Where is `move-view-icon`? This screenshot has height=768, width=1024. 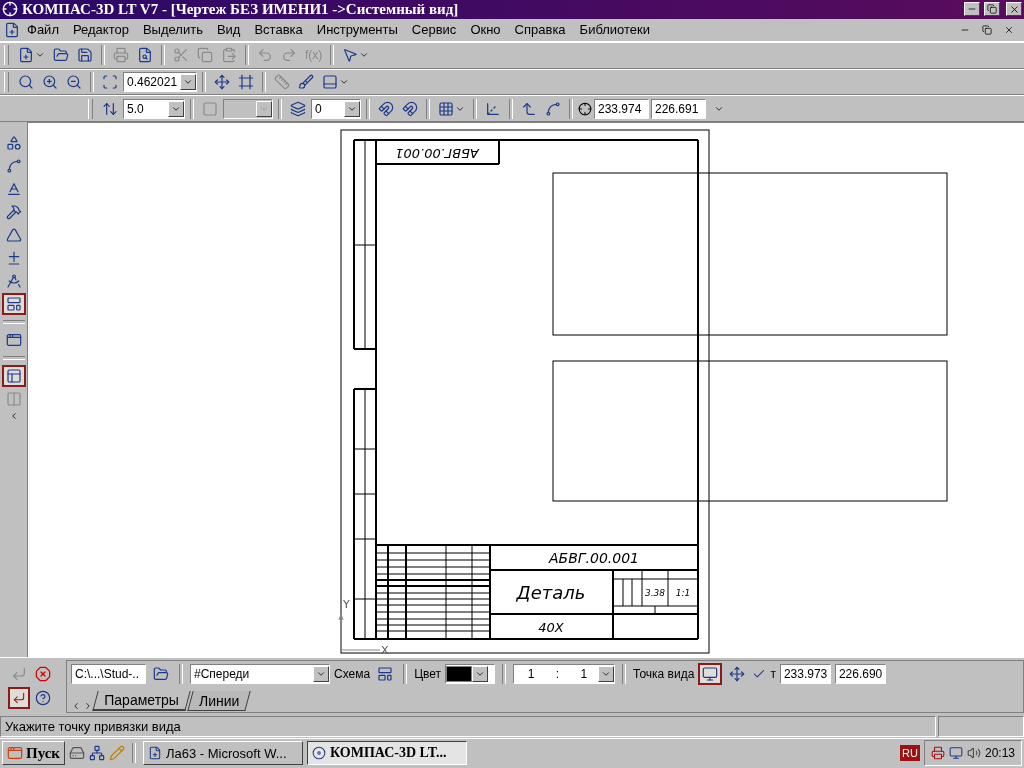 move-view-icon is located at coordinates (737, 673).